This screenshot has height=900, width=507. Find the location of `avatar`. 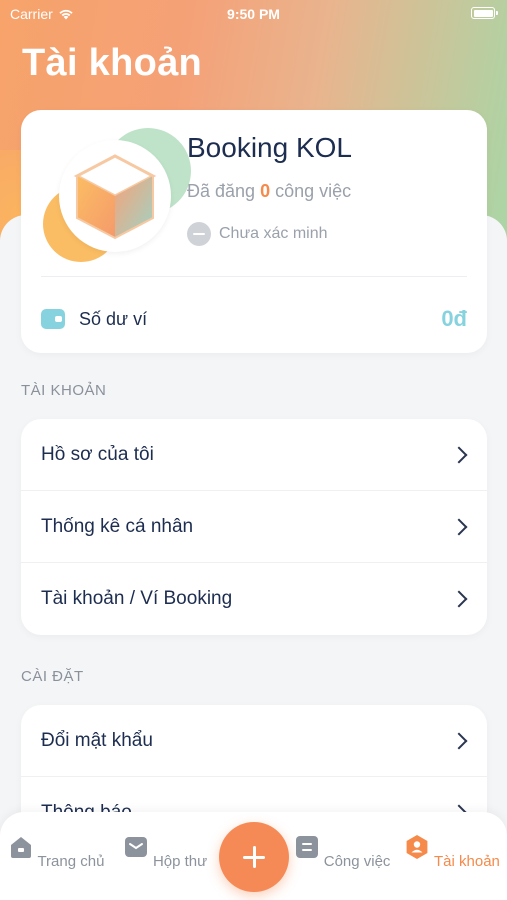

avatar is located at coordinates (118, 195).